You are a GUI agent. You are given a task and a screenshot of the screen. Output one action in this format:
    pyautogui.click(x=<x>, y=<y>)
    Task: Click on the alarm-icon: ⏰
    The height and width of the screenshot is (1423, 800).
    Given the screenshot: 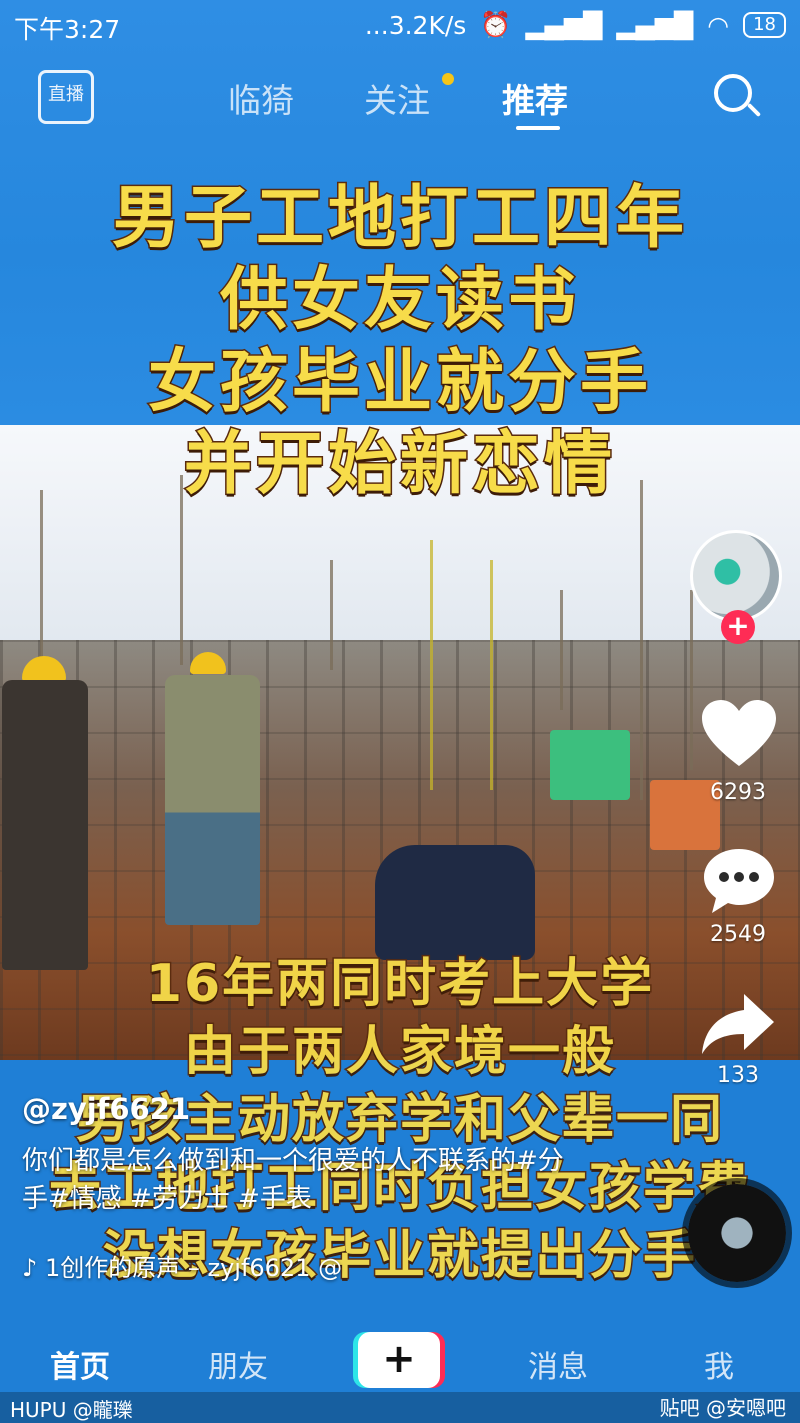 What is the action you would take?
    pyautogui.click(x=496, y=24)
    